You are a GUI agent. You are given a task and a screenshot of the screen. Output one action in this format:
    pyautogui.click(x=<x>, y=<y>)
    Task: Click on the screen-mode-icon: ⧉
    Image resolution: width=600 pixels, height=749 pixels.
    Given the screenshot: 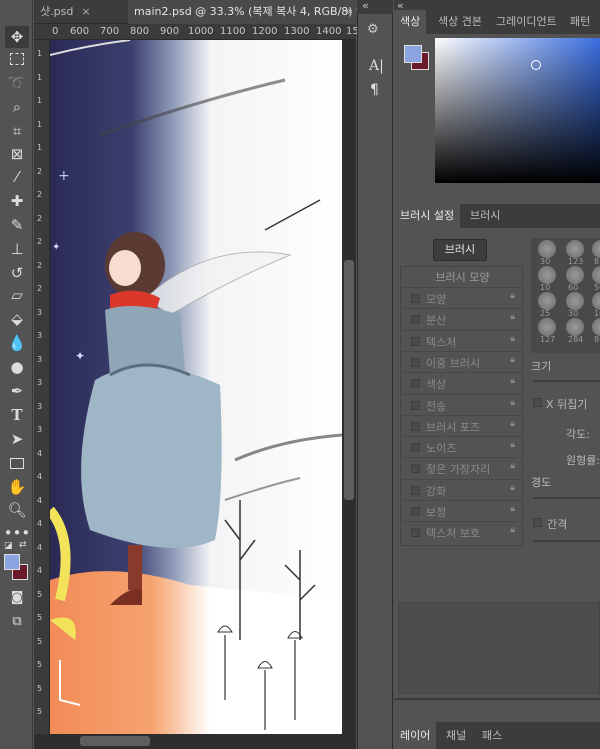 What is the action you would take?
    pyautogui.click(x=17, y=621)
    